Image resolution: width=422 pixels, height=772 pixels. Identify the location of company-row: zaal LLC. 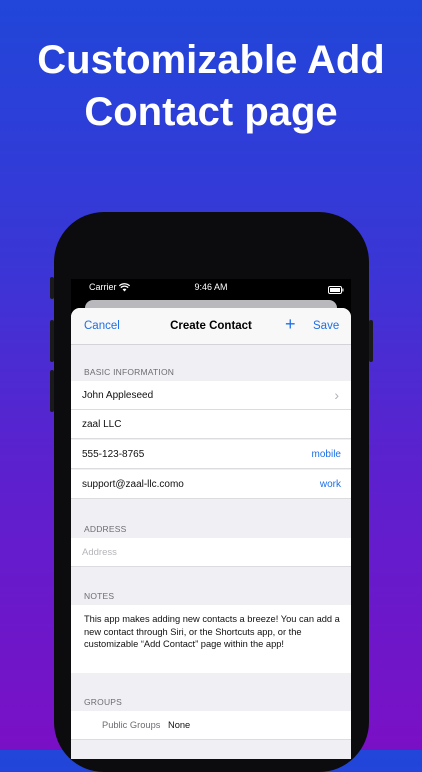
(211, 424).